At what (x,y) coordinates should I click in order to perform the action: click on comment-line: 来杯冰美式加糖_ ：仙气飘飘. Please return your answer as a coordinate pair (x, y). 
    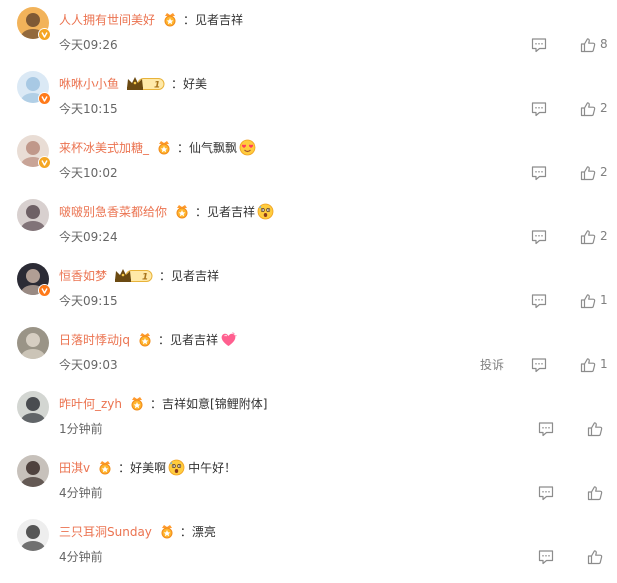
    Looking at the image, I should click on (157, 147).